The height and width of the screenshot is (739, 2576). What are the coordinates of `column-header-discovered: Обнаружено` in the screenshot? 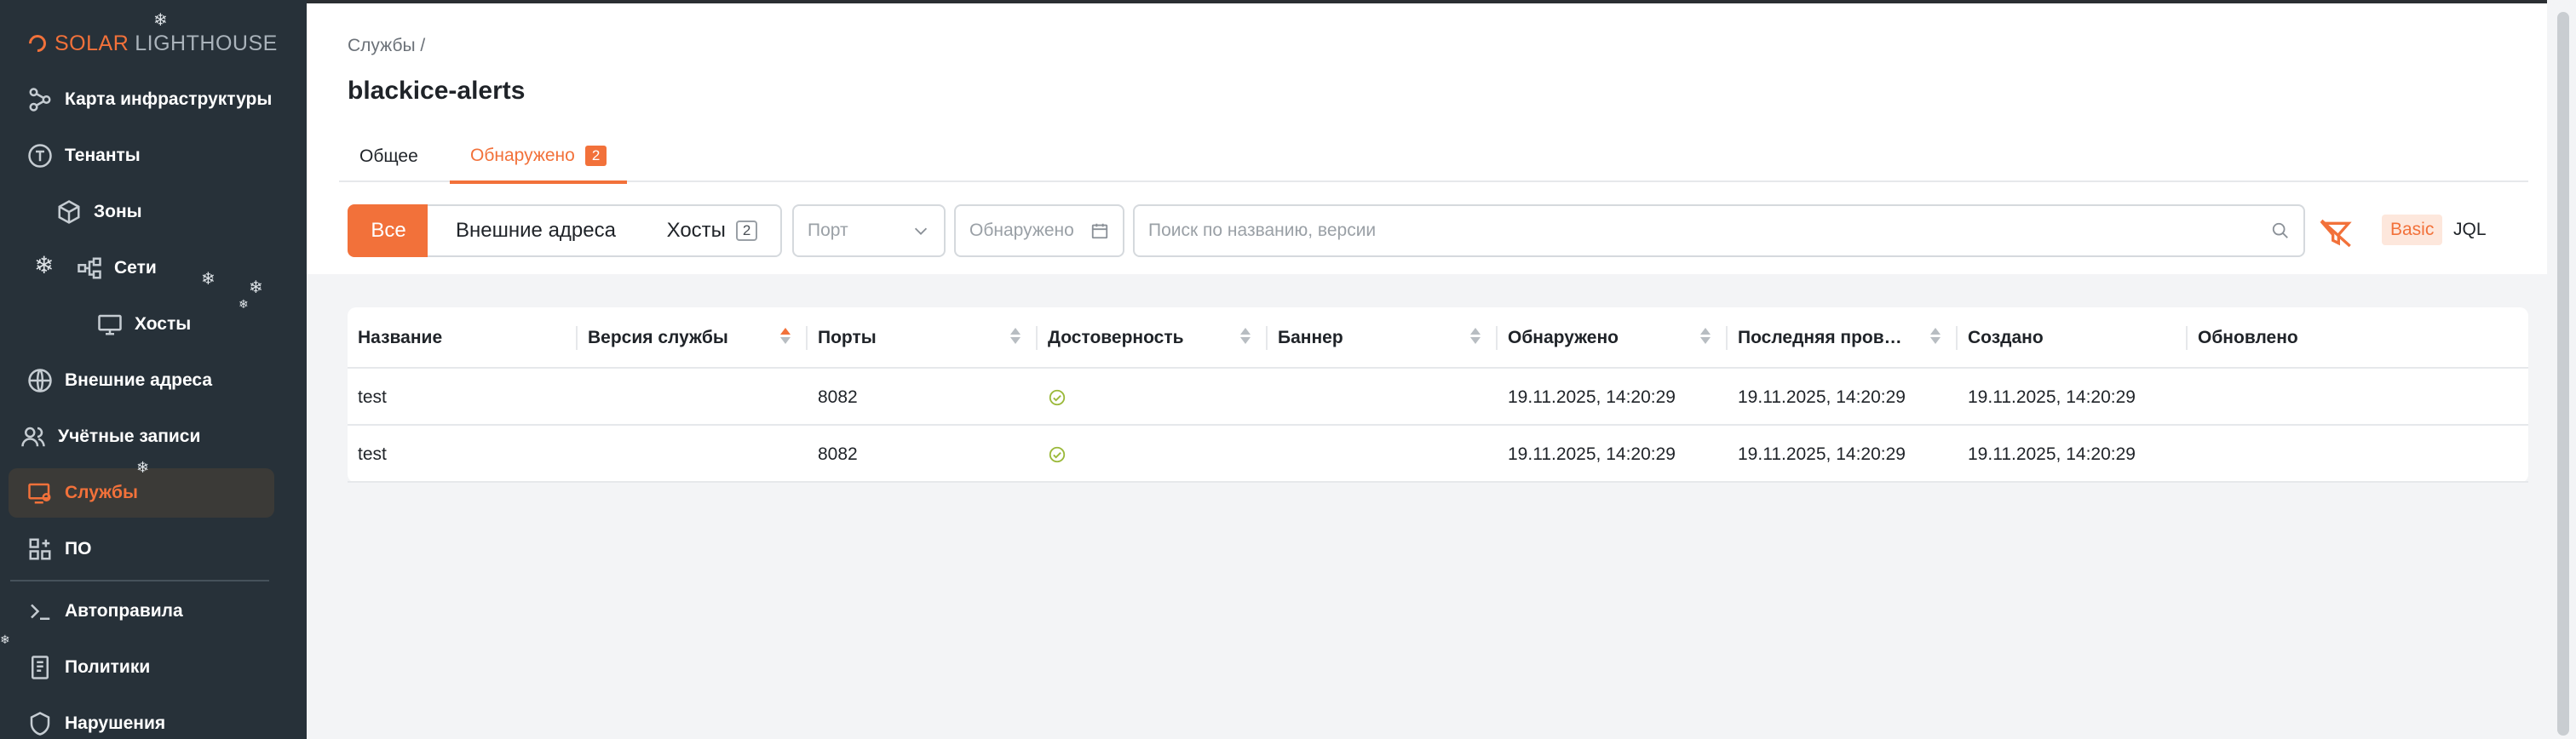 It's located at (1613, 338).